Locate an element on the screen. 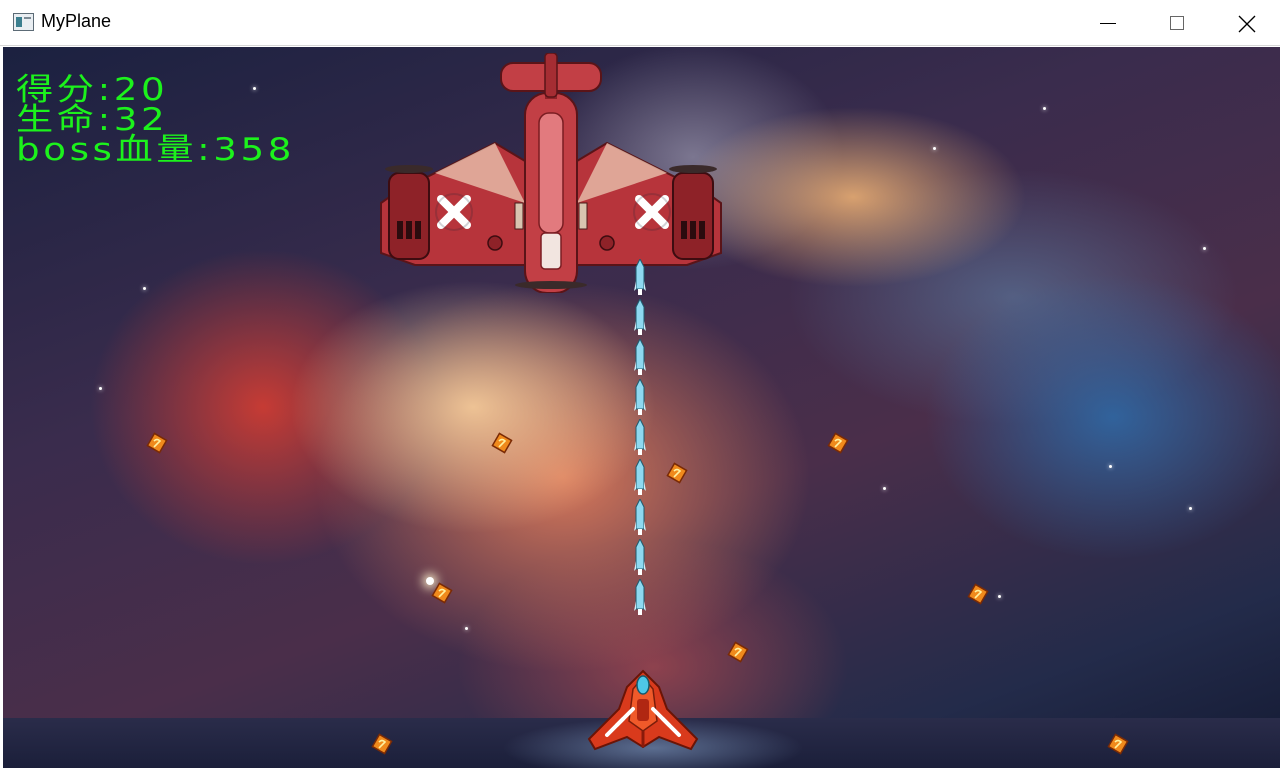 This screenshot has height=768, width=1280. maximize-icon is located at coordinates (1177, 23).